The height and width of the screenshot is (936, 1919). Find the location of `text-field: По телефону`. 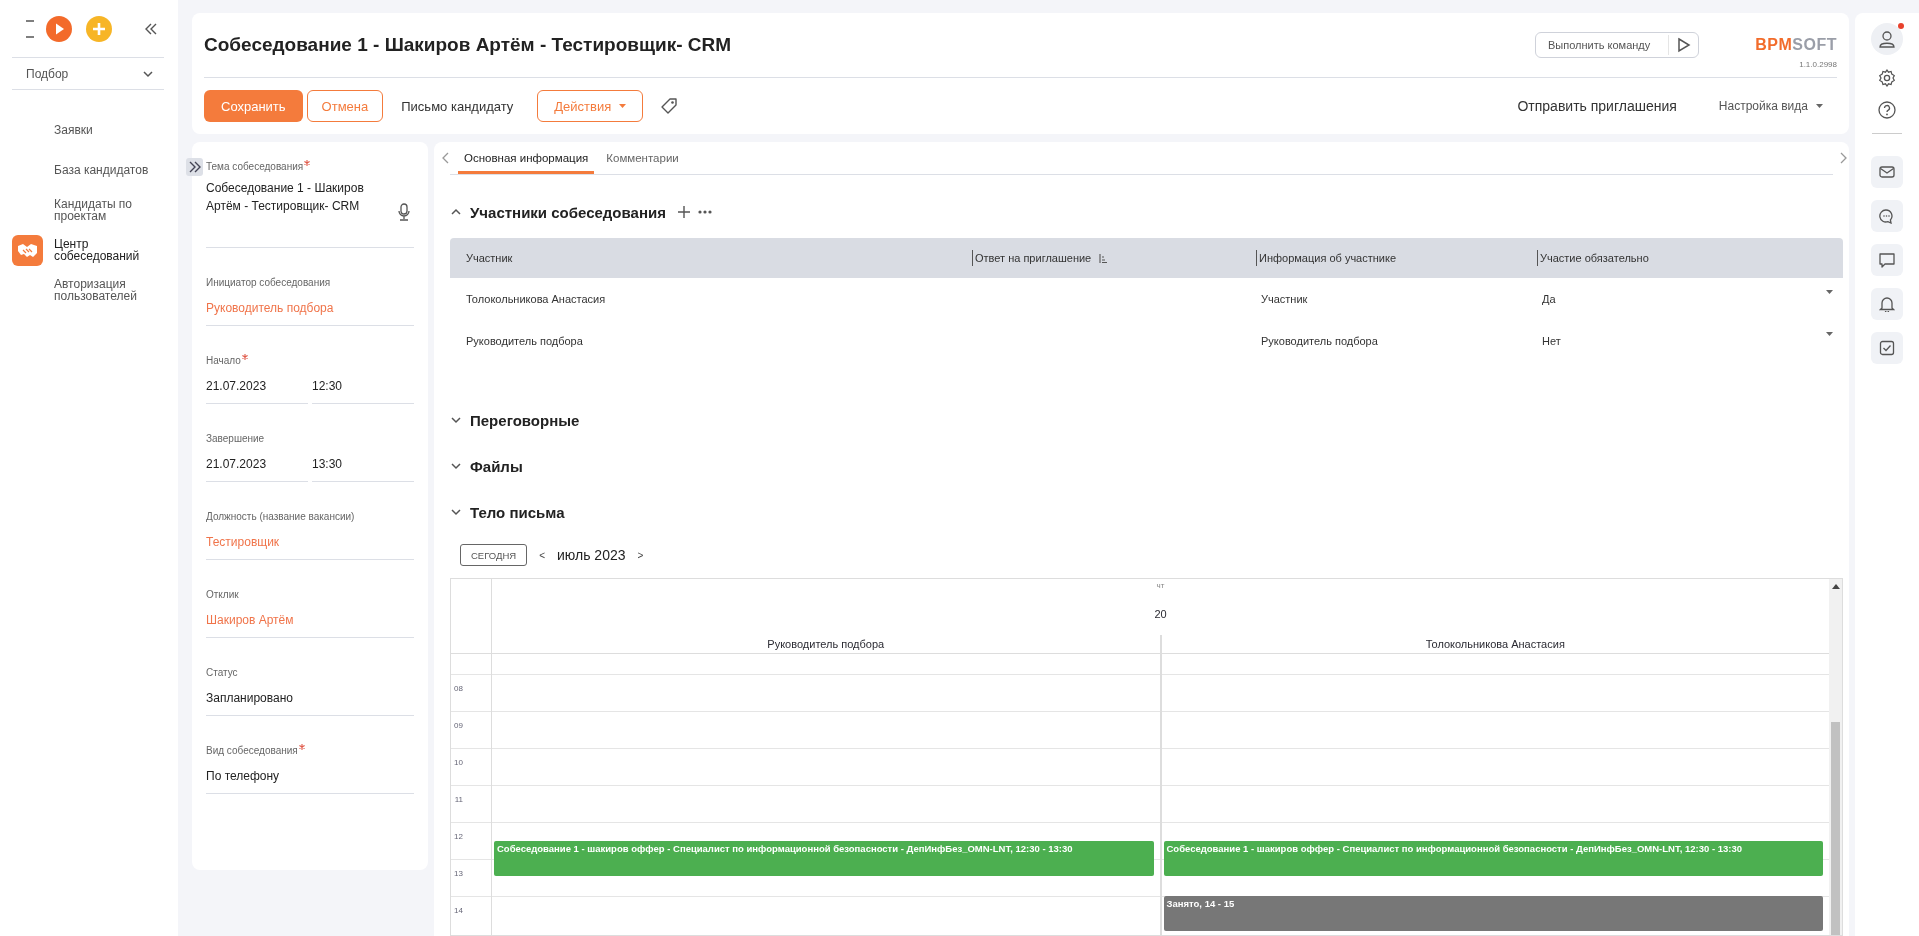

text-field: По телефону is located at coordinates (310, 780).